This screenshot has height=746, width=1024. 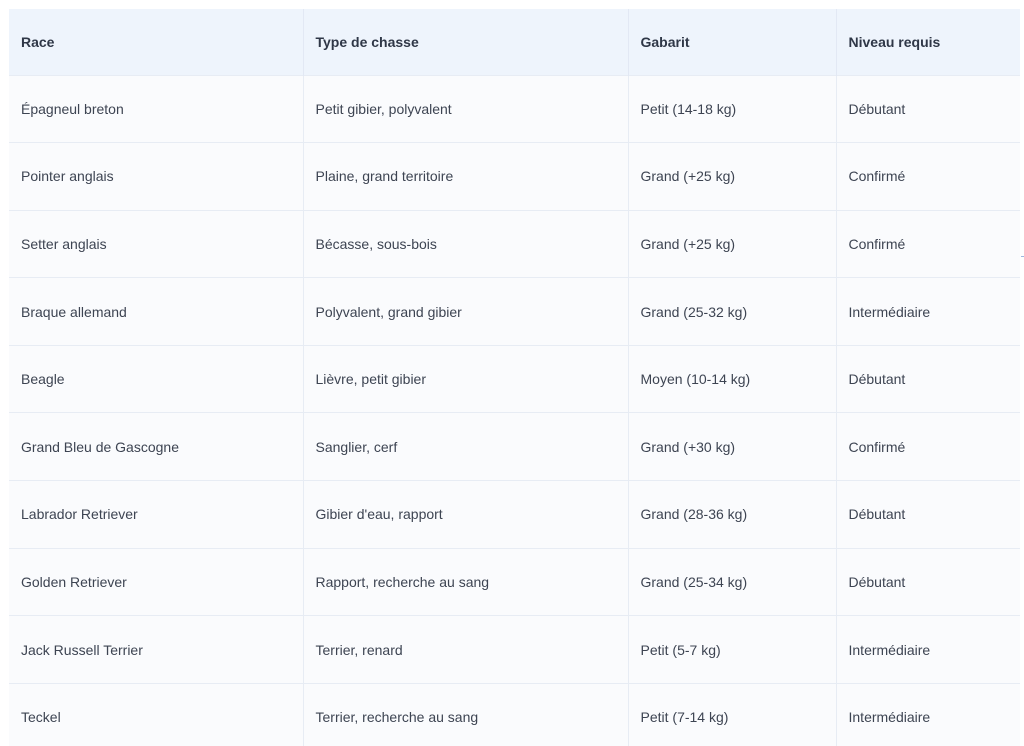 I want to click on cell-type-de-chasse: Plaine, grand territoire, so click(x=466, y=176).